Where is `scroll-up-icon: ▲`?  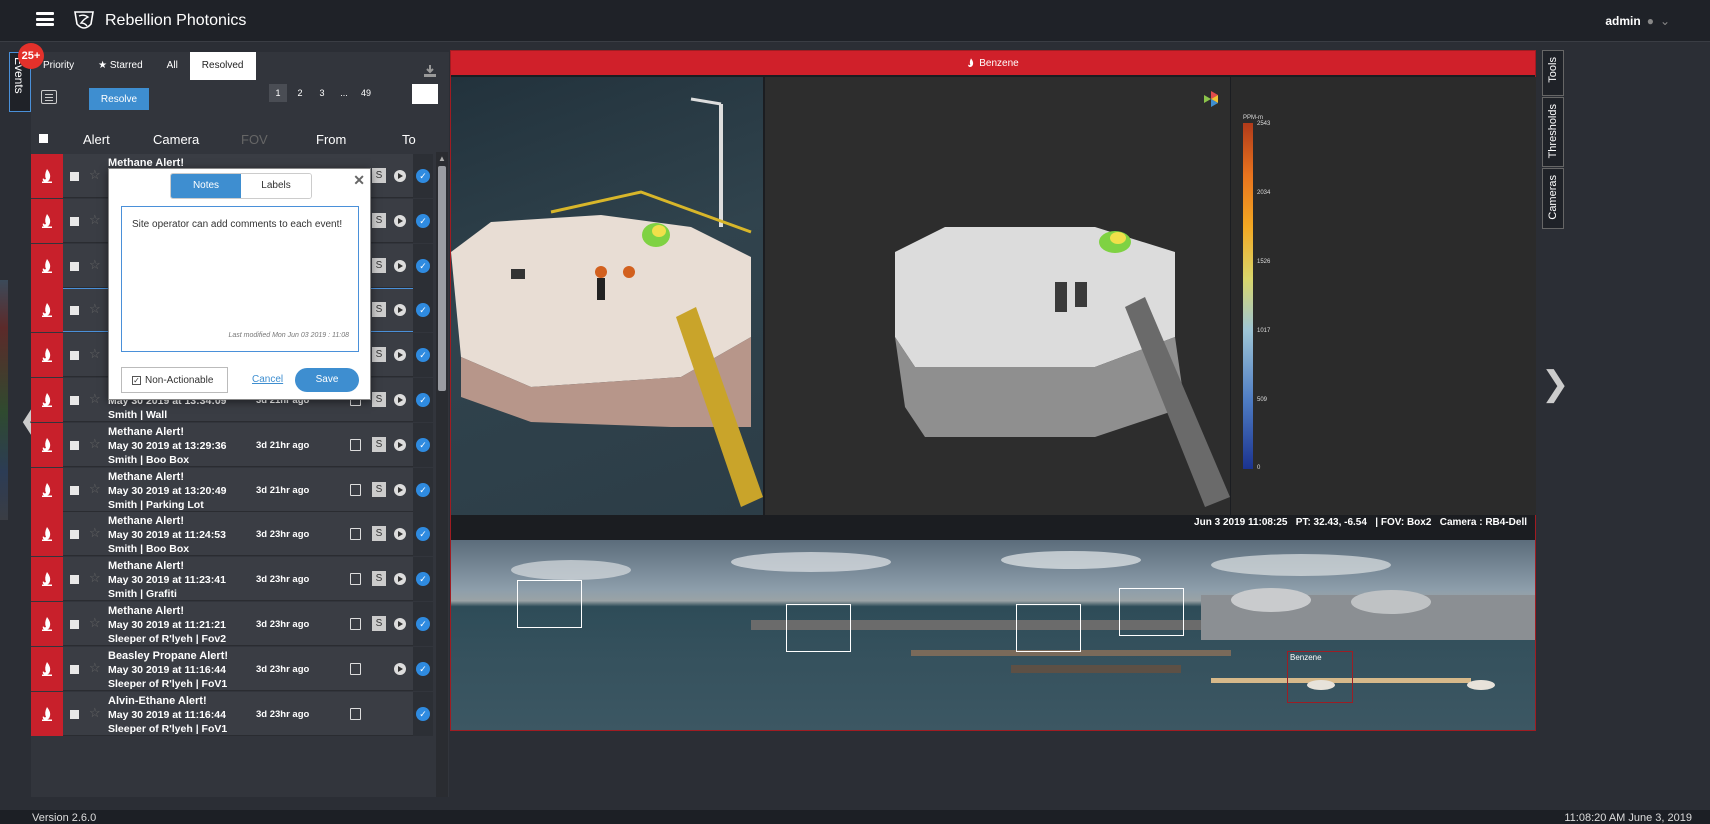 scroll-up-icon: ▲ is located at coordinates (442, 158).